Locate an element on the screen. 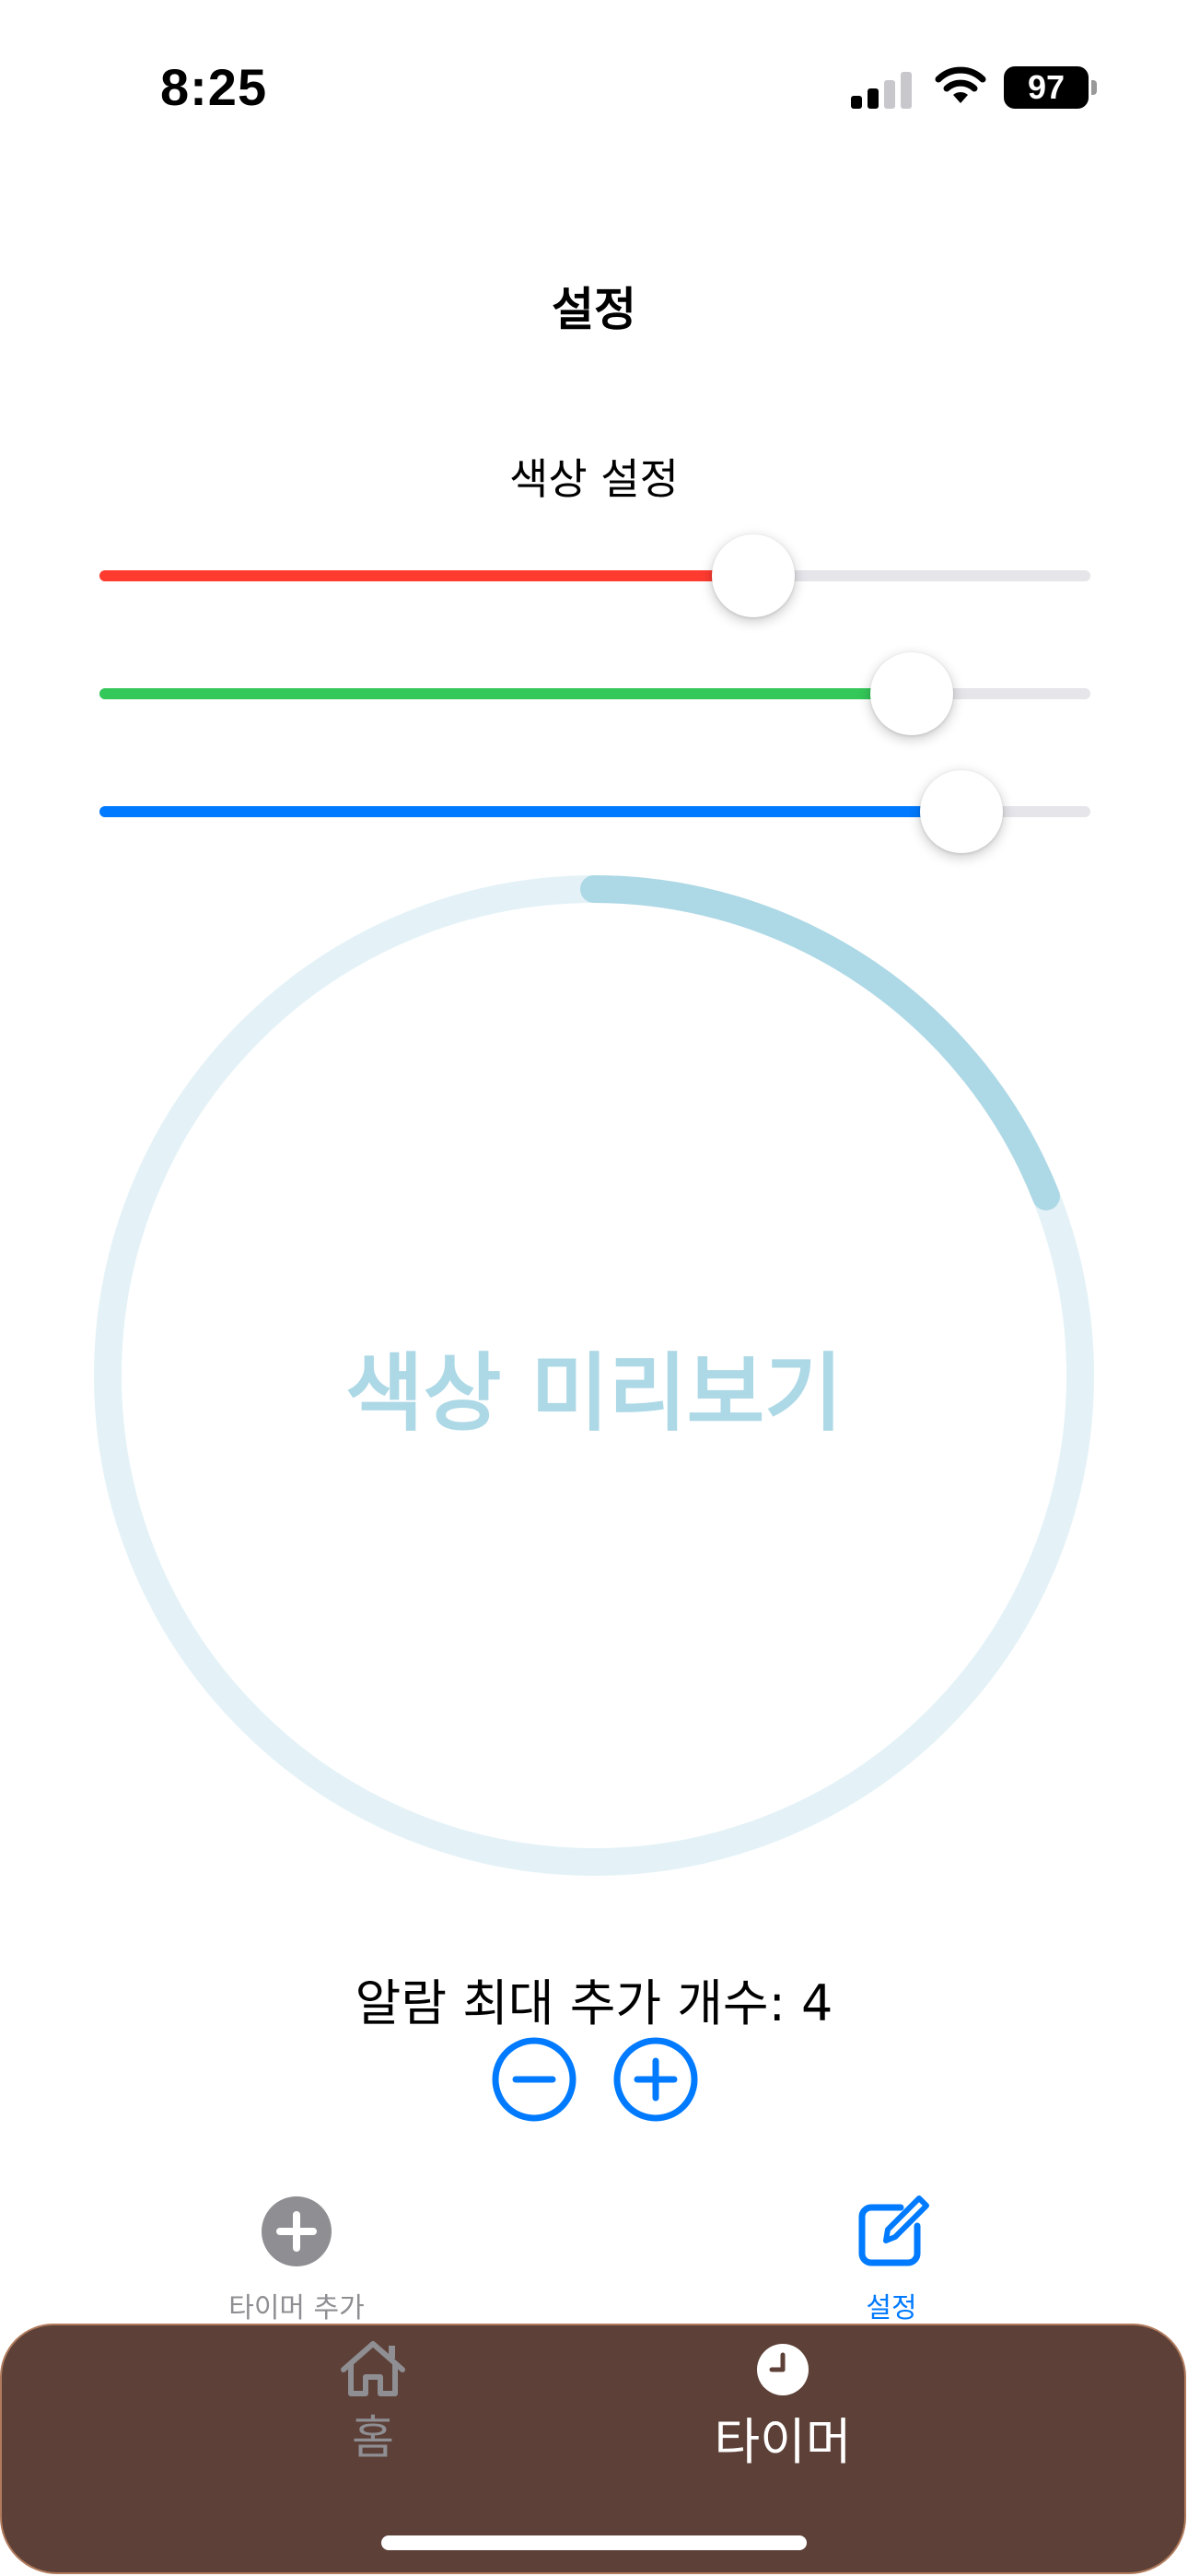 This screenshot has width=1188, height=2576. blue-slider is located at coordinates (594, 811).